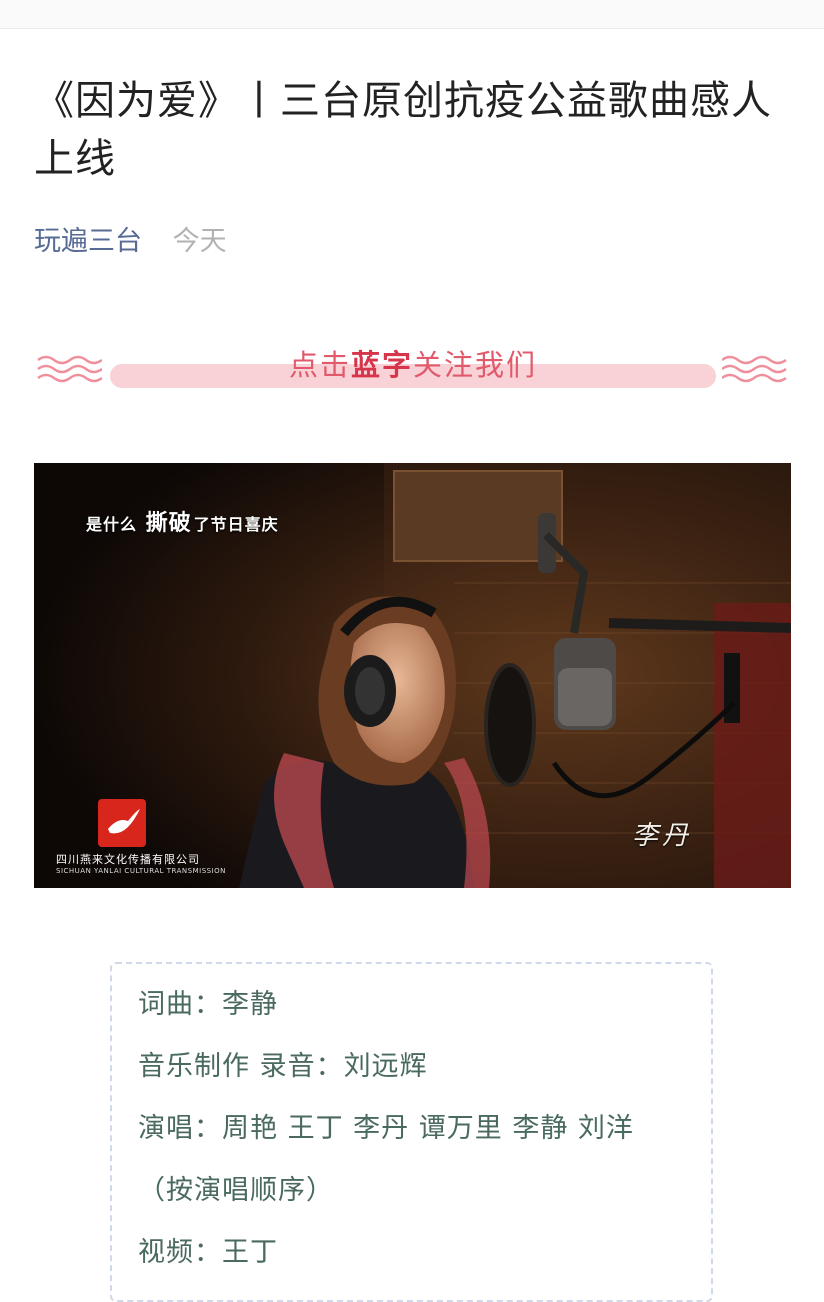 This screenshot has width=824, height=1302. Describe the element at coordinates (386, 1128) in the screenshot. I see `credit-singers: 演唱：周艳 王丁 李丹 谭万里 李静 刘洋` at that location.